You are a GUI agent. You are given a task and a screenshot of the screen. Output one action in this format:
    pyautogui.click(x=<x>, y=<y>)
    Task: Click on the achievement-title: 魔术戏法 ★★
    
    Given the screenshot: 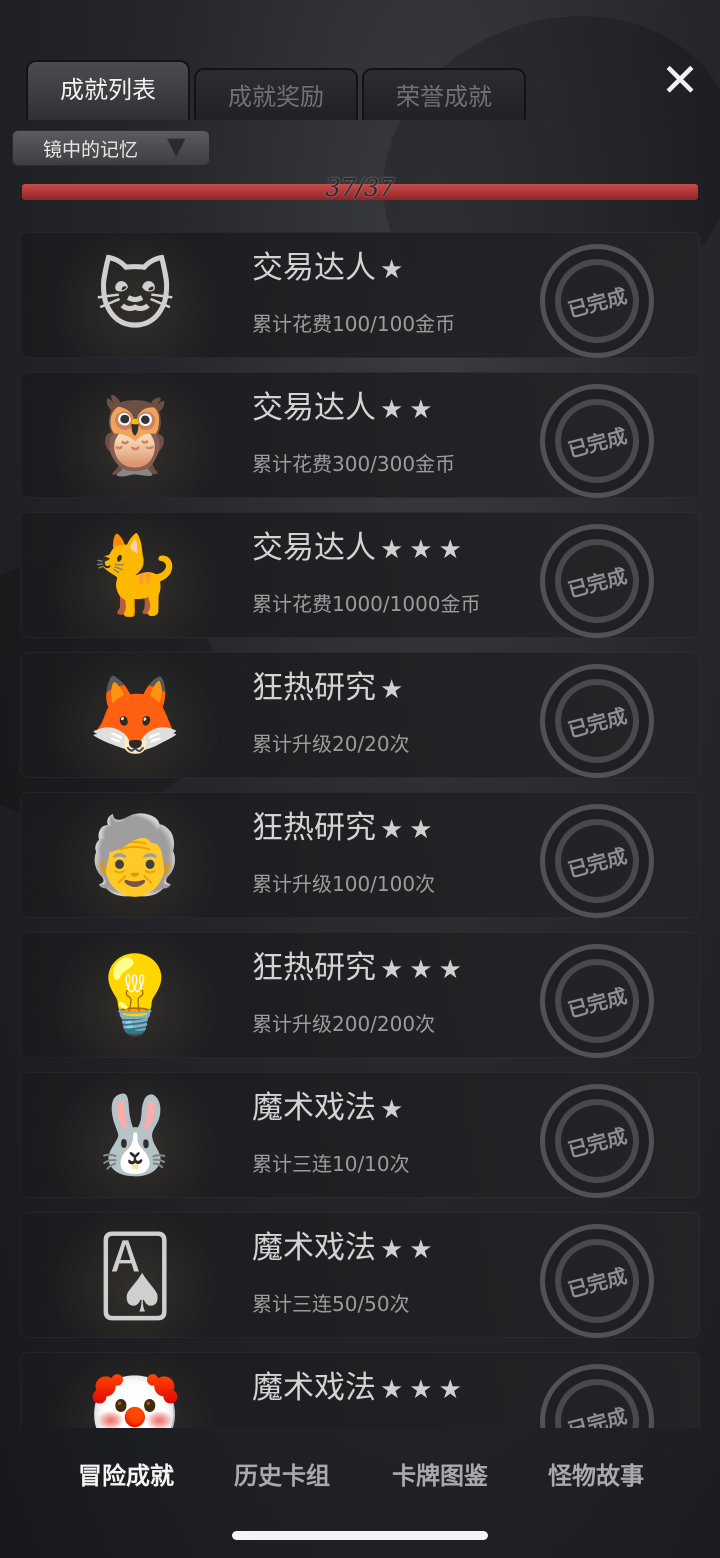 What is the action you would take?
    pyautogui.click(x=345, y=1248)
    